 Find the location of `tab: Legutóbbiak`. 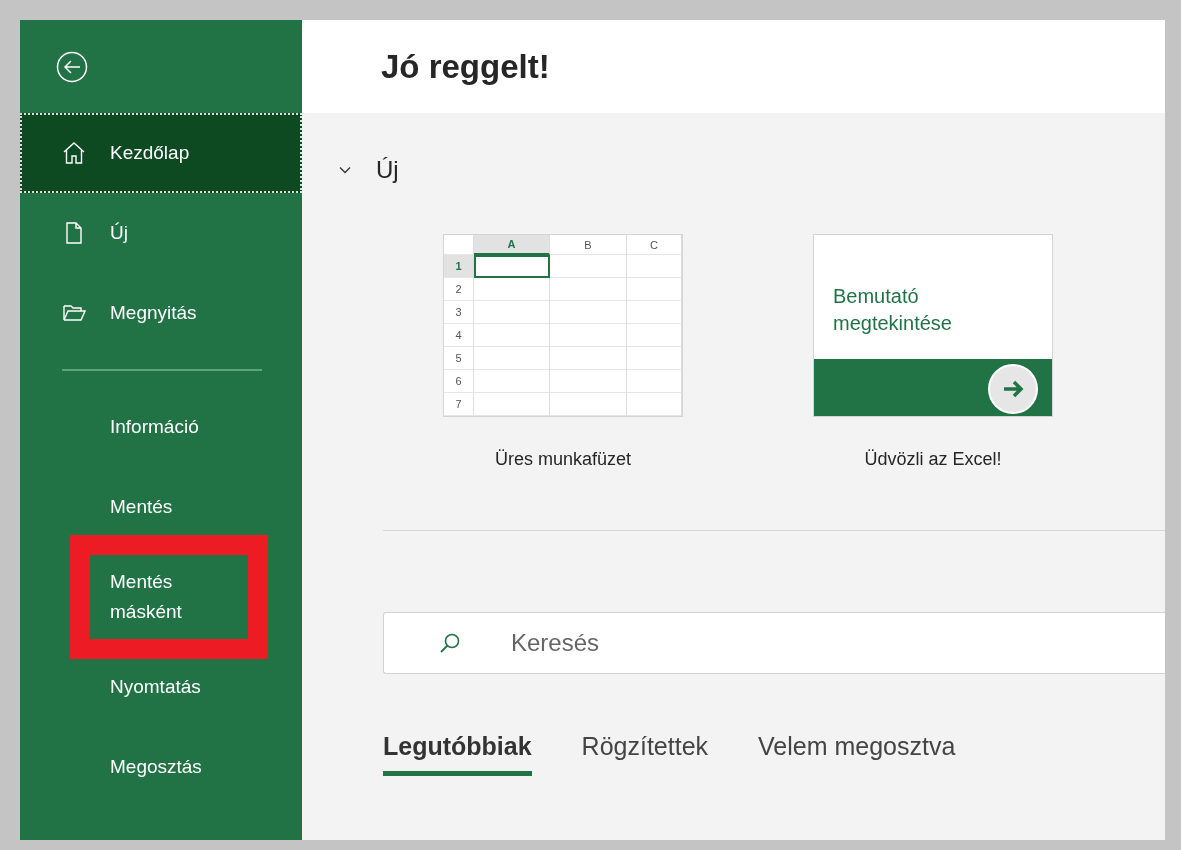

tab: Legutóbbiak is located at coordinates (457, 750).